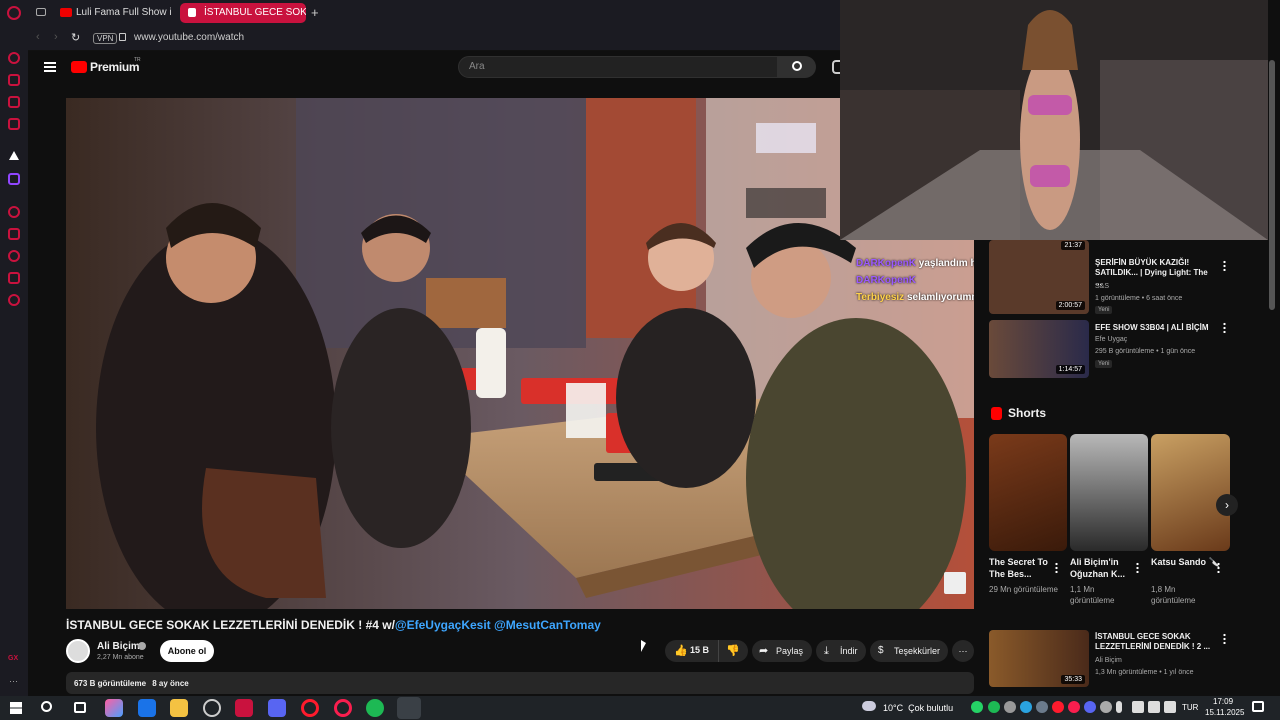  Describe the element at coordinates (977, 707) in the screenshot. I see `tray-whatsapp-icon` at that location.